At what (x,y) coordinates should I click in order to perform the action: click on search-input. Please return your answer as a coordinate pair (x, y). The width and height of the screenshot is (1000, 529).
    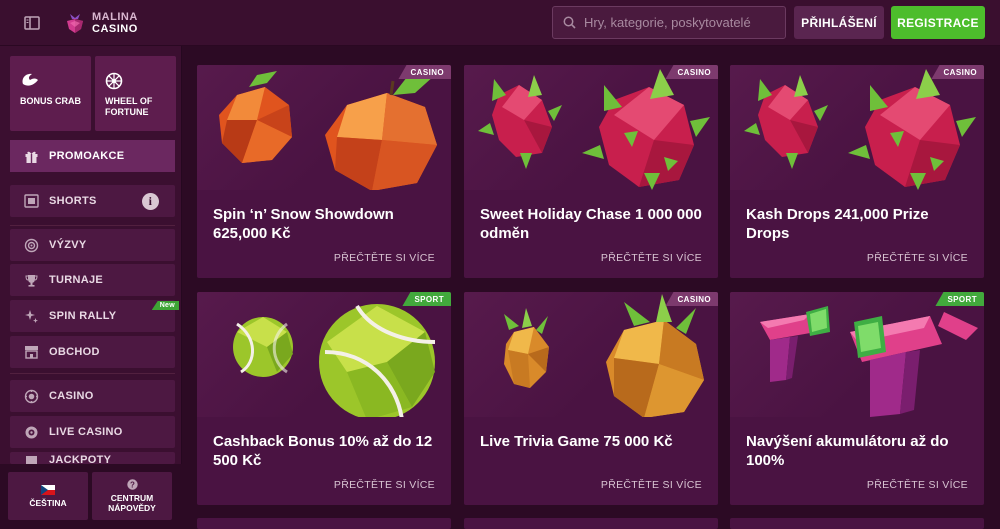
    Looking at the image, I should click on (679, 22).